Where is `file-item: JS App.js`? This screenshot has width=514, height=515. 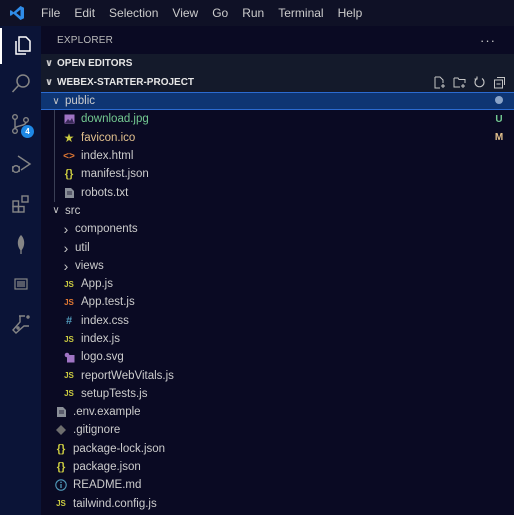
file-item: JS App.js is located at coordinates (277, 284).